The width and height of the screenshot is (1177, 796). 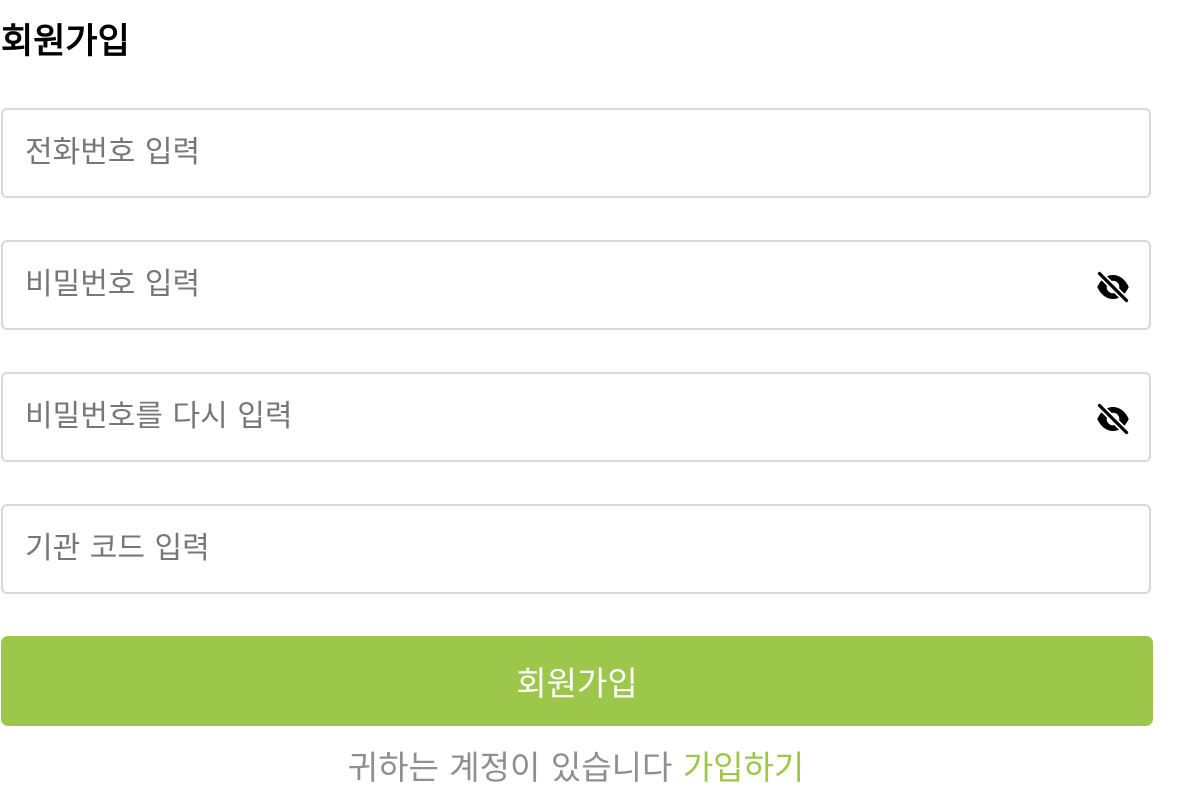 I want to click on signup-link: 가입하기, so click(x=743, y=767).